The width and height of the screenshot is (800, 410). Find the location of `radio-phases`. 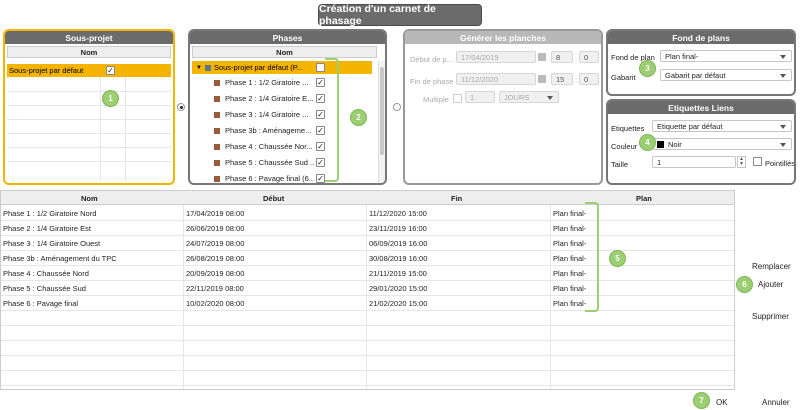

radio-phases is located at coordinates (181, 107).